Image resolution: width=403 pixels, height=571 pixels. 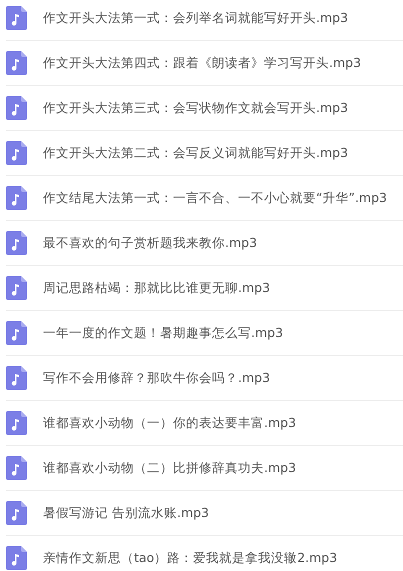 I want to click on file-name: 亲情作文新思（tao）路：爱我就是拿我没辙2.mp3, so click(x=190, y=558).